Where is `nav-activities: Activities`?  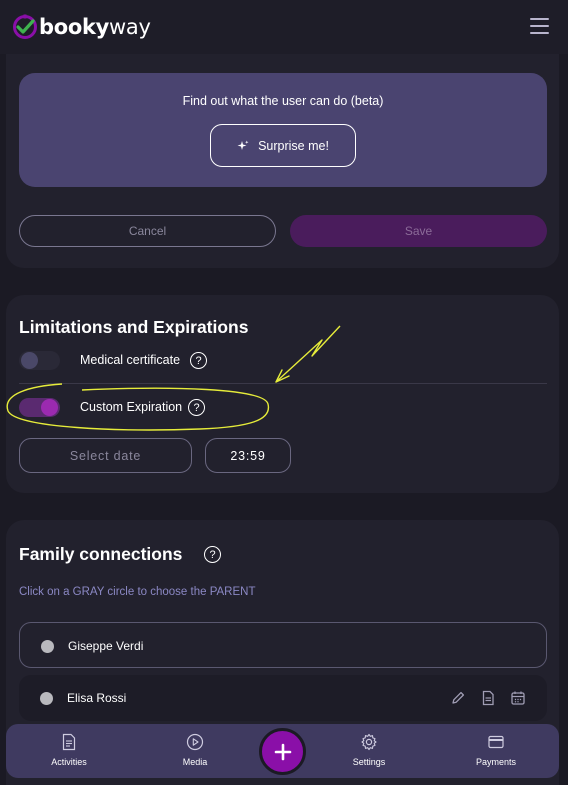
nav-activities: Activities is located at coordinates (69, 750).